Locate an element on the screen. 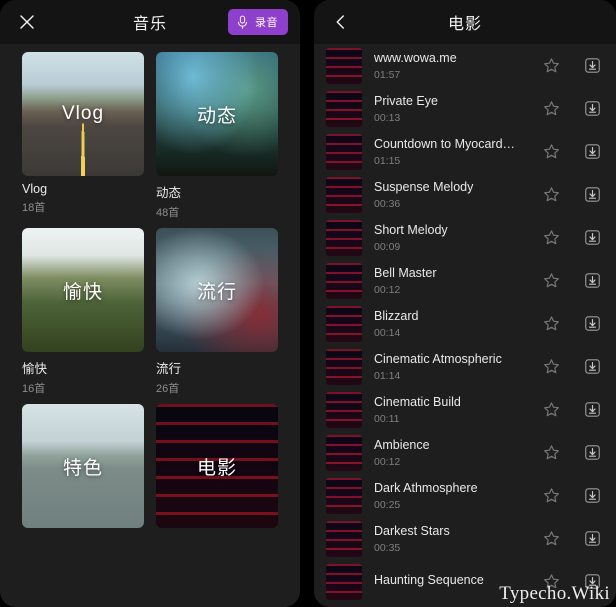 The height and width of the screenshot is (607, 616). track-row: Darkest Stars 00:35 is located at coordinates (465, 538).